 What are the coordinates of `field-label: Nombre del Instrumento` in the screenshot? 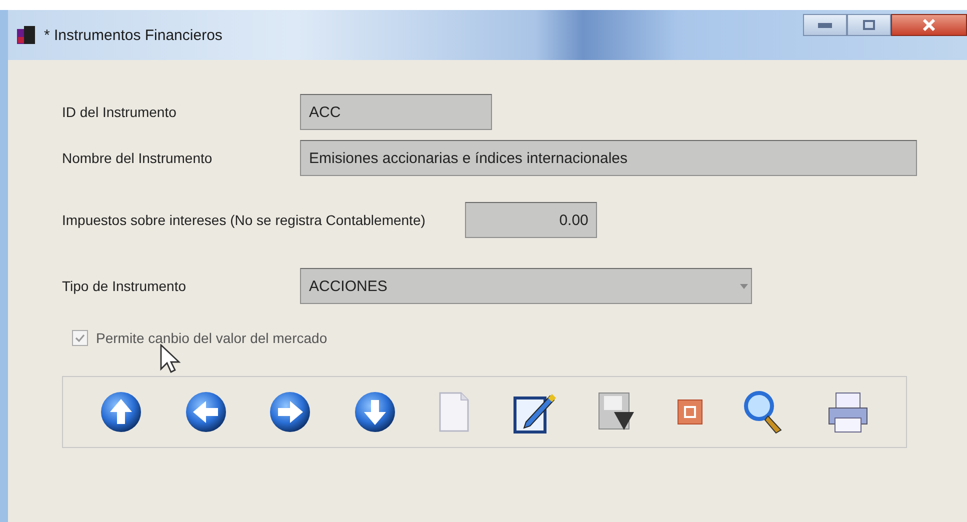 It's located at (138, 158).